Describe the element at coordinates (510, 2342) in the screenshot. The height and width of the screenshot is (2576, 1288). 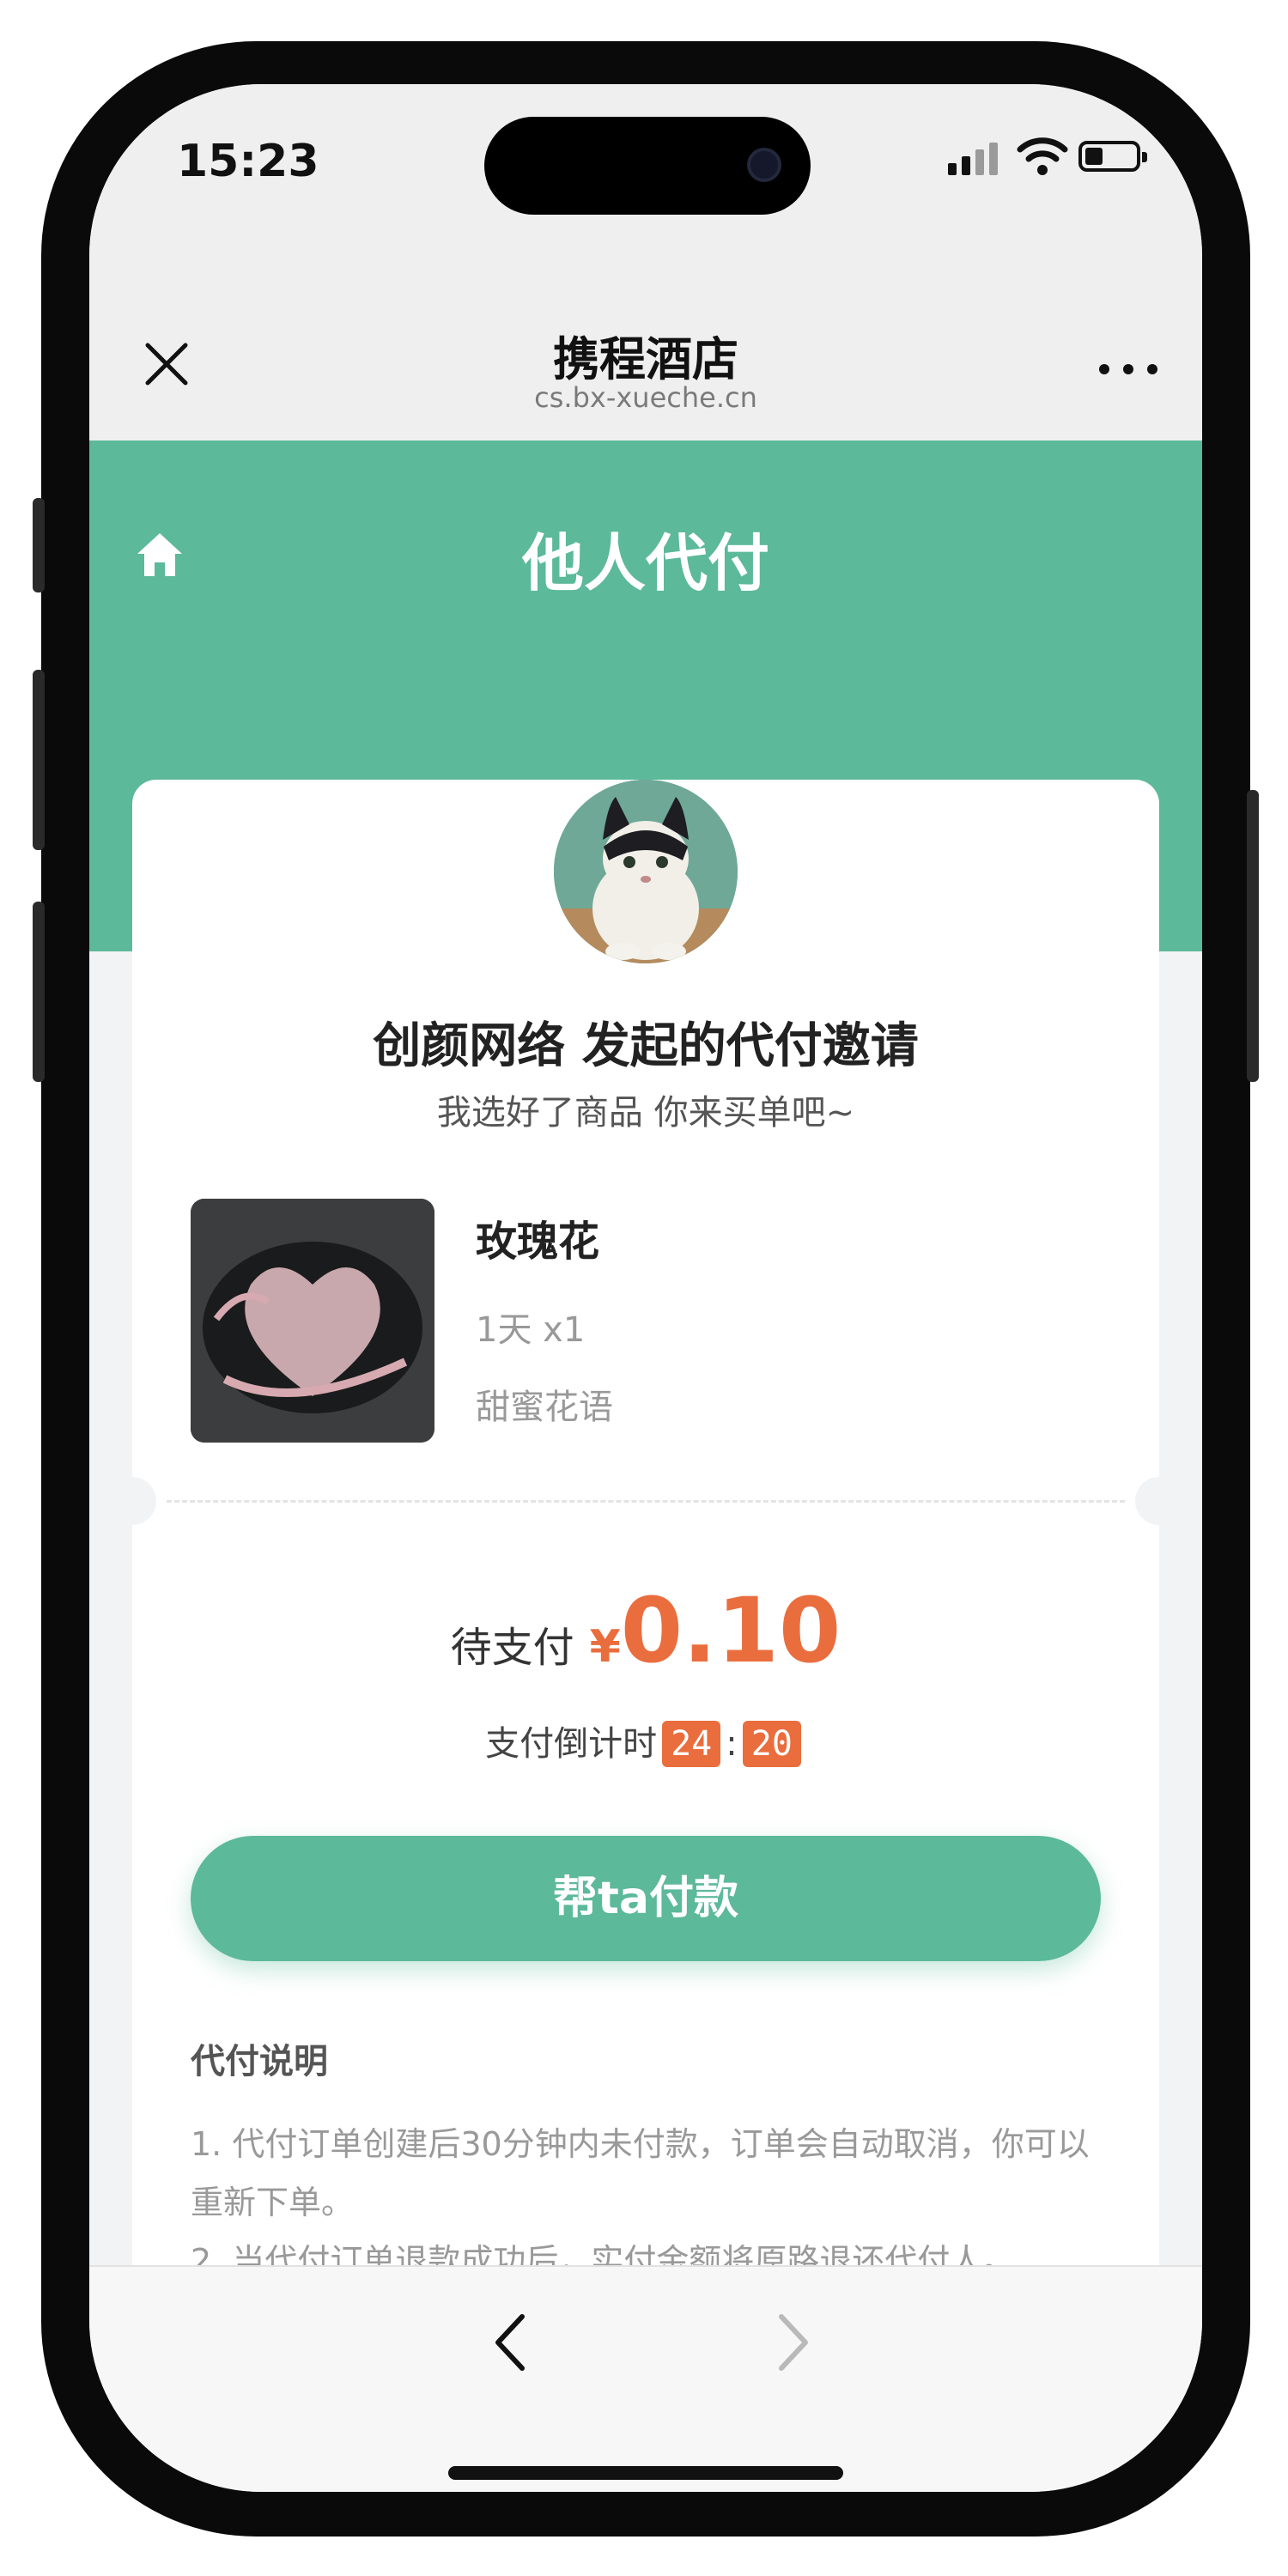
I see `chevron-left-icon` at that location.